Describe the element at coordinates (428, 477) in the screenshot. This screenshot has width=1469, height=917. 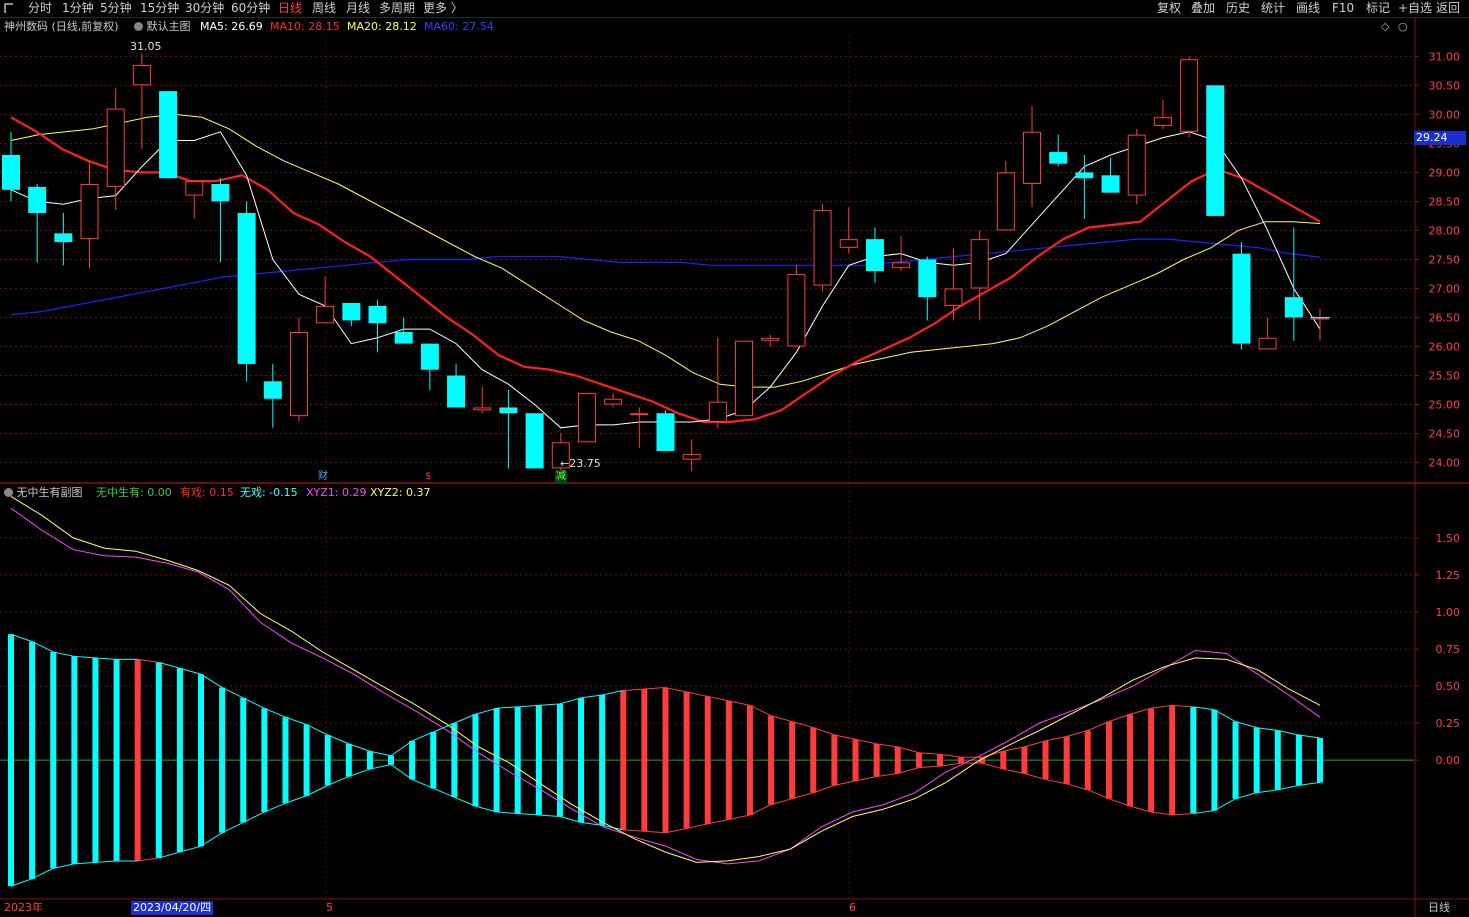
I see `dividend-marker: $` at that location.